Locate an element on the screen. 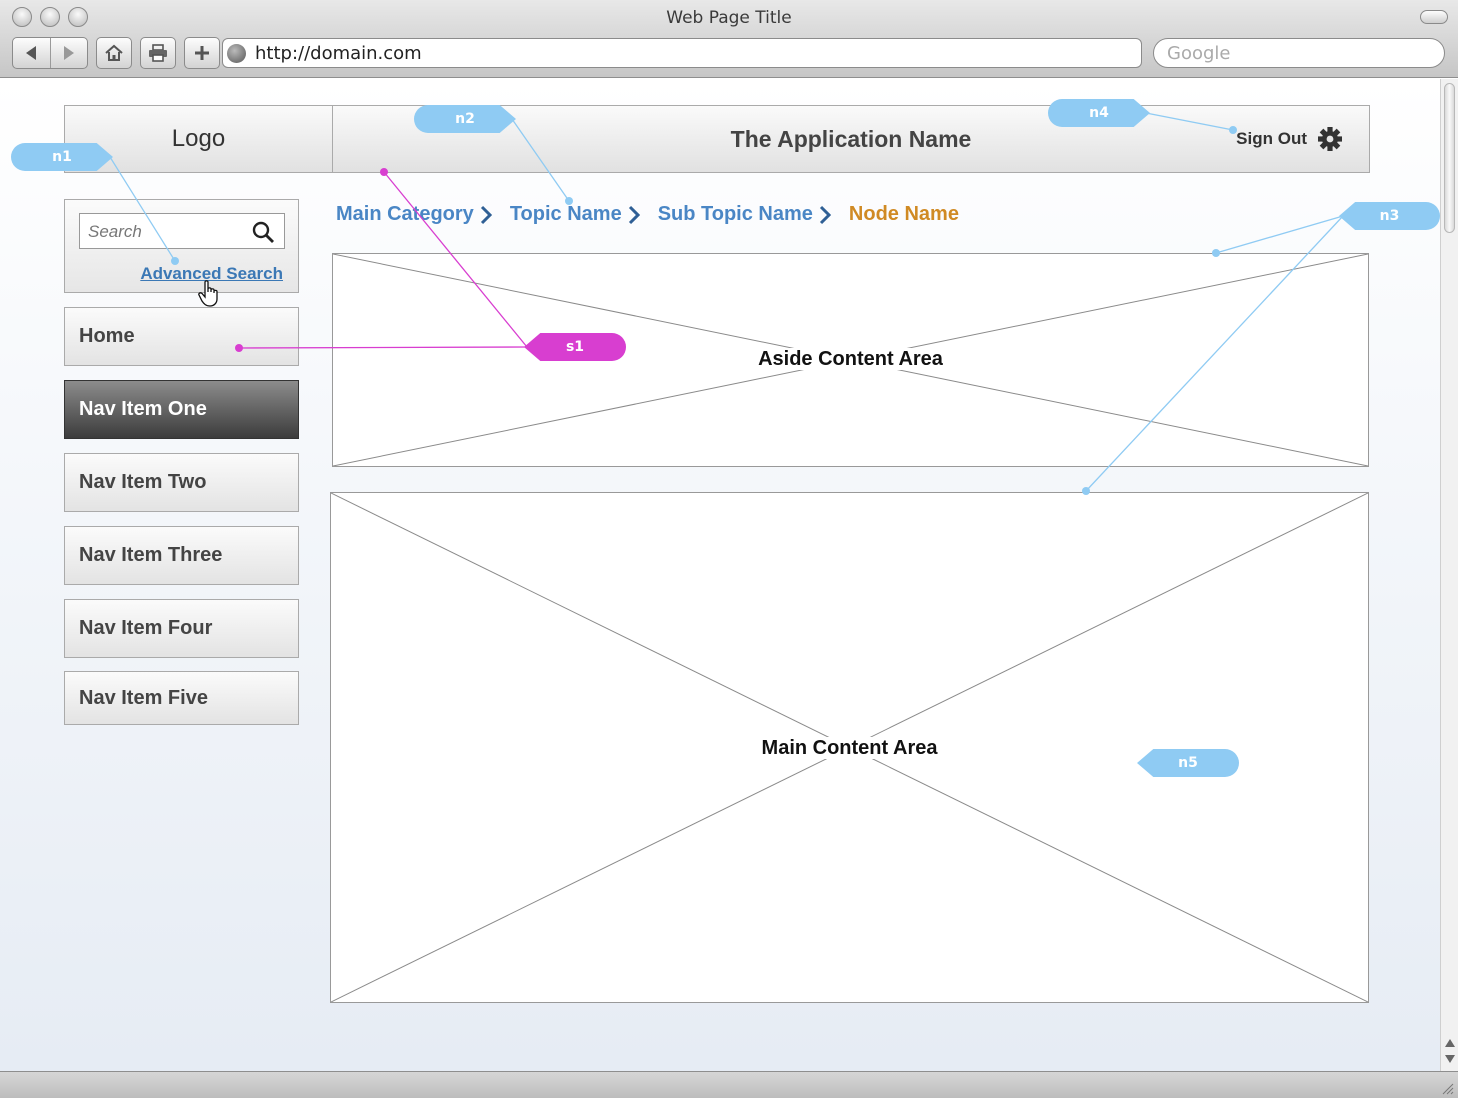  vertical-scrollbar is located at coordinates (1449, 575).